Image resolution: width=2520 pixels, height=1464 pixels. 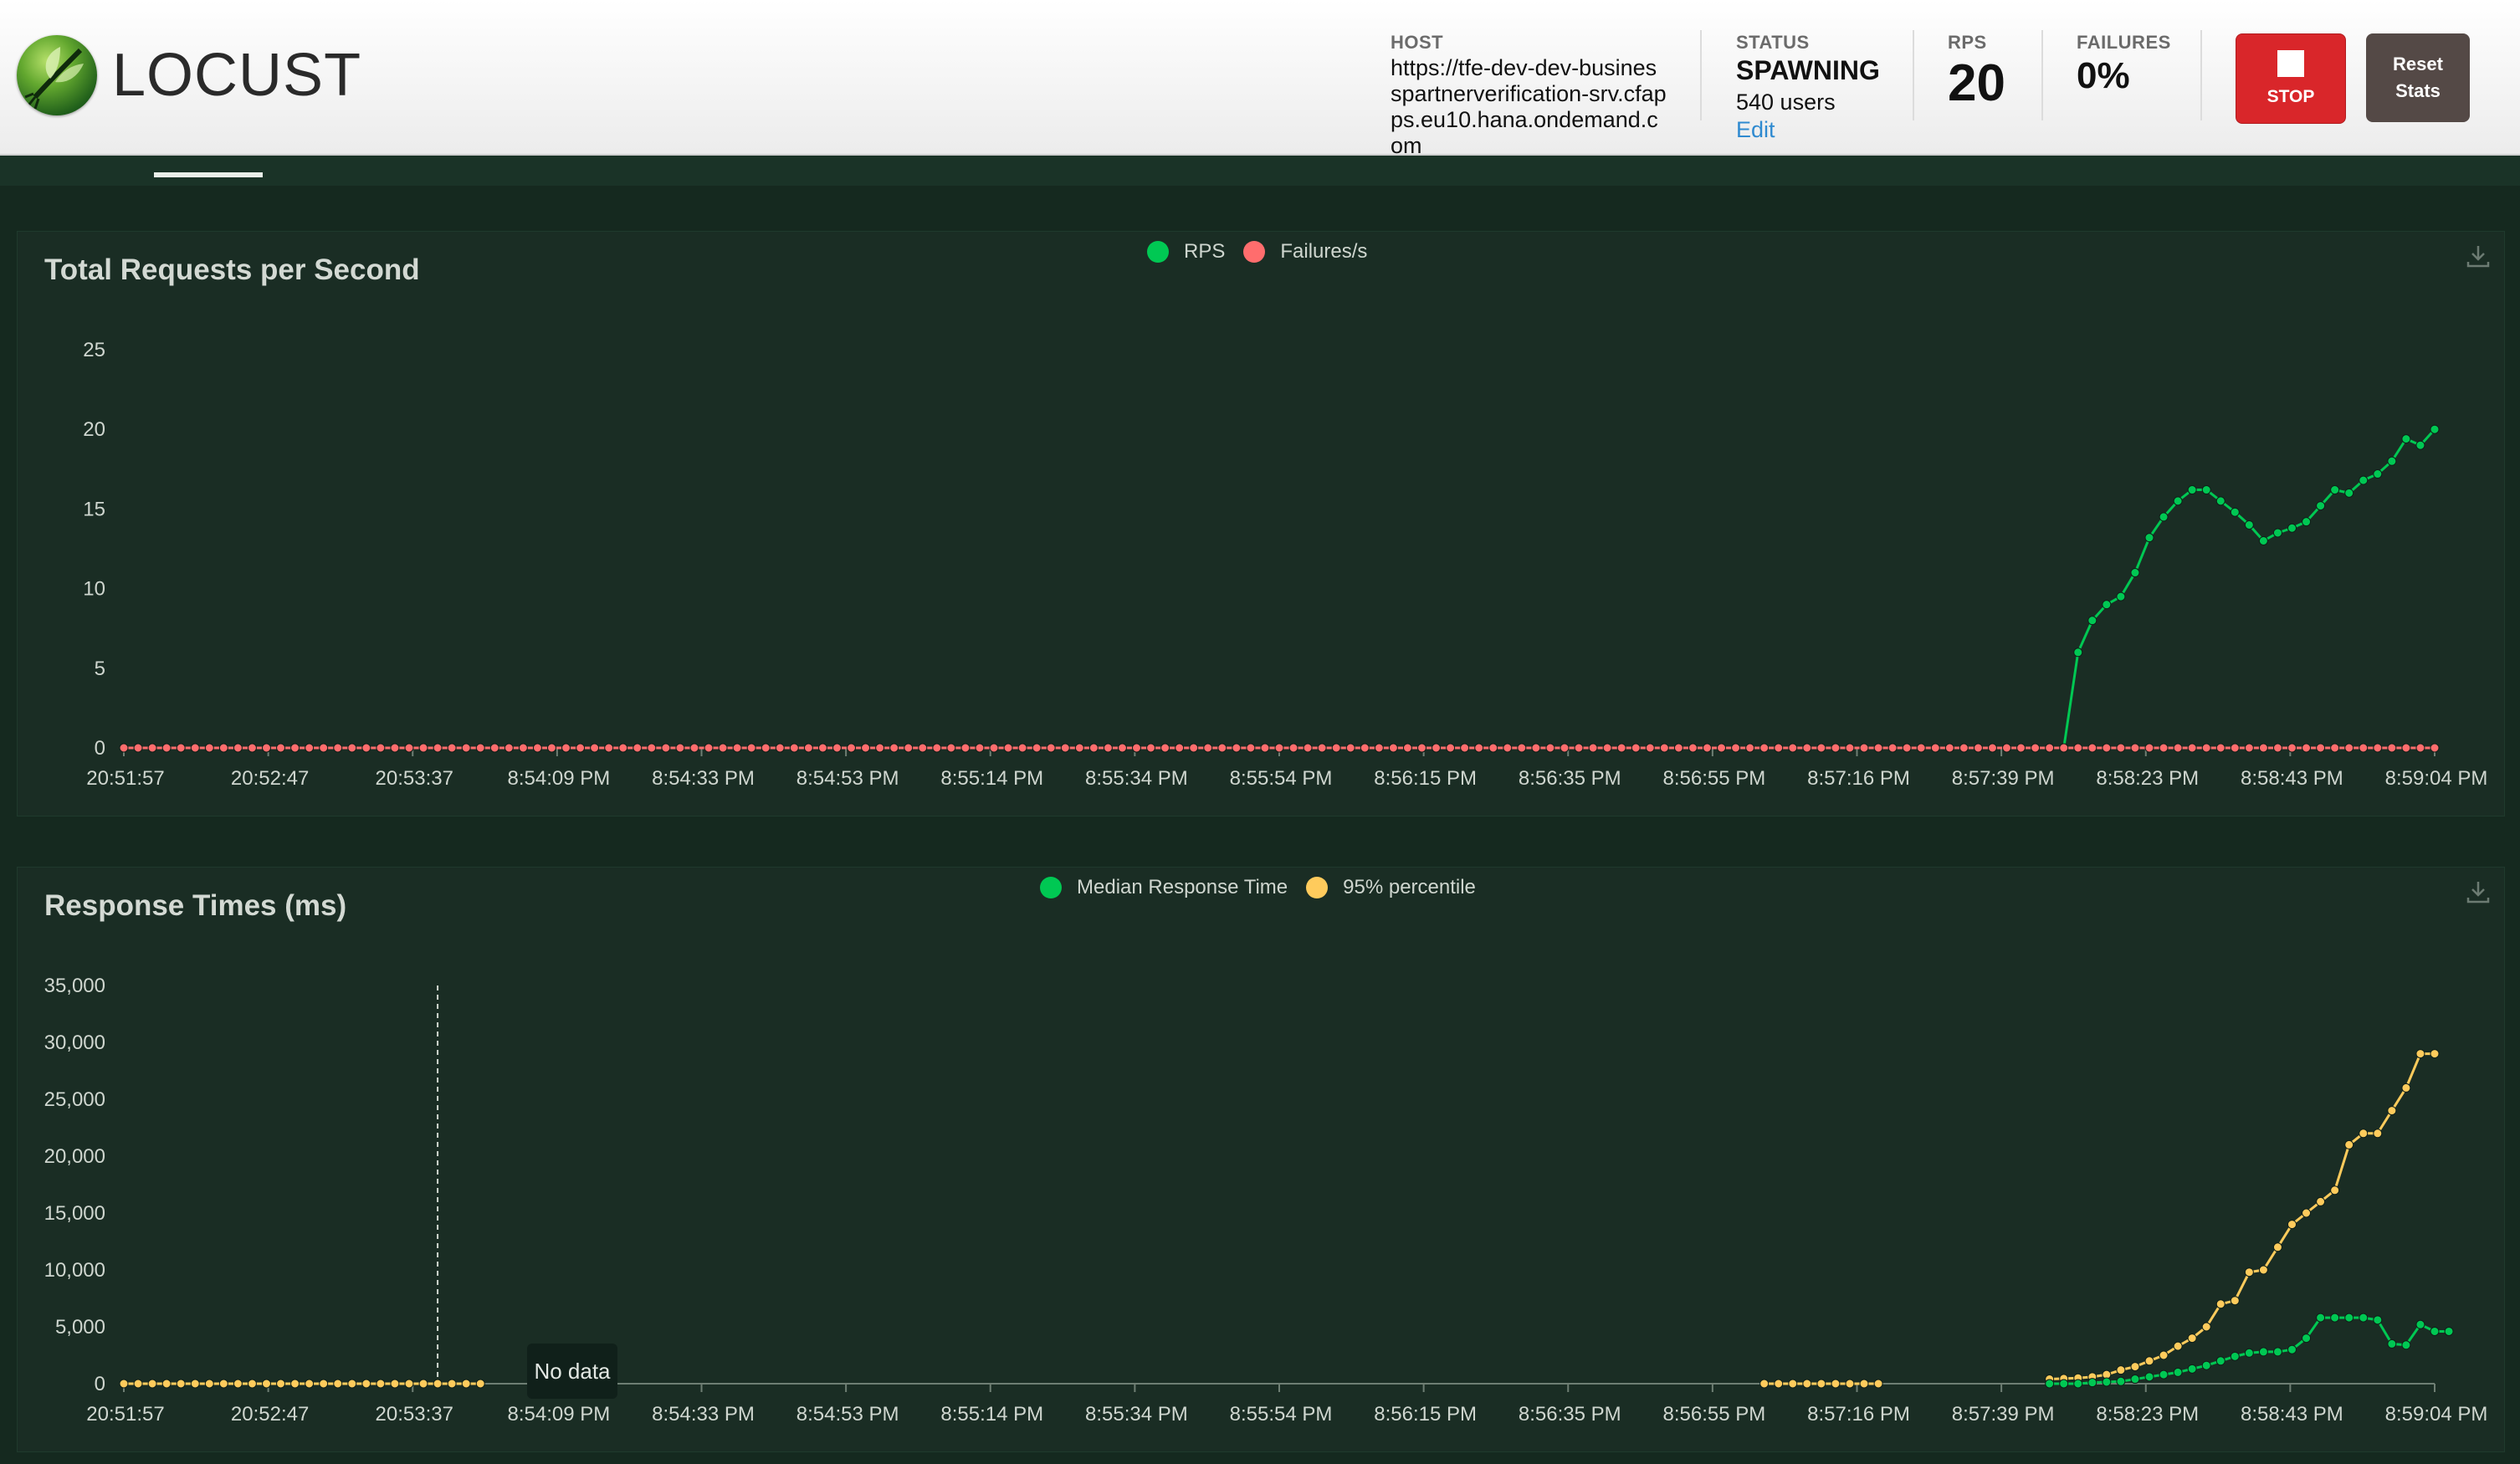 I want to click on chart-tooltip: No data, so click(x=572, y=1371).